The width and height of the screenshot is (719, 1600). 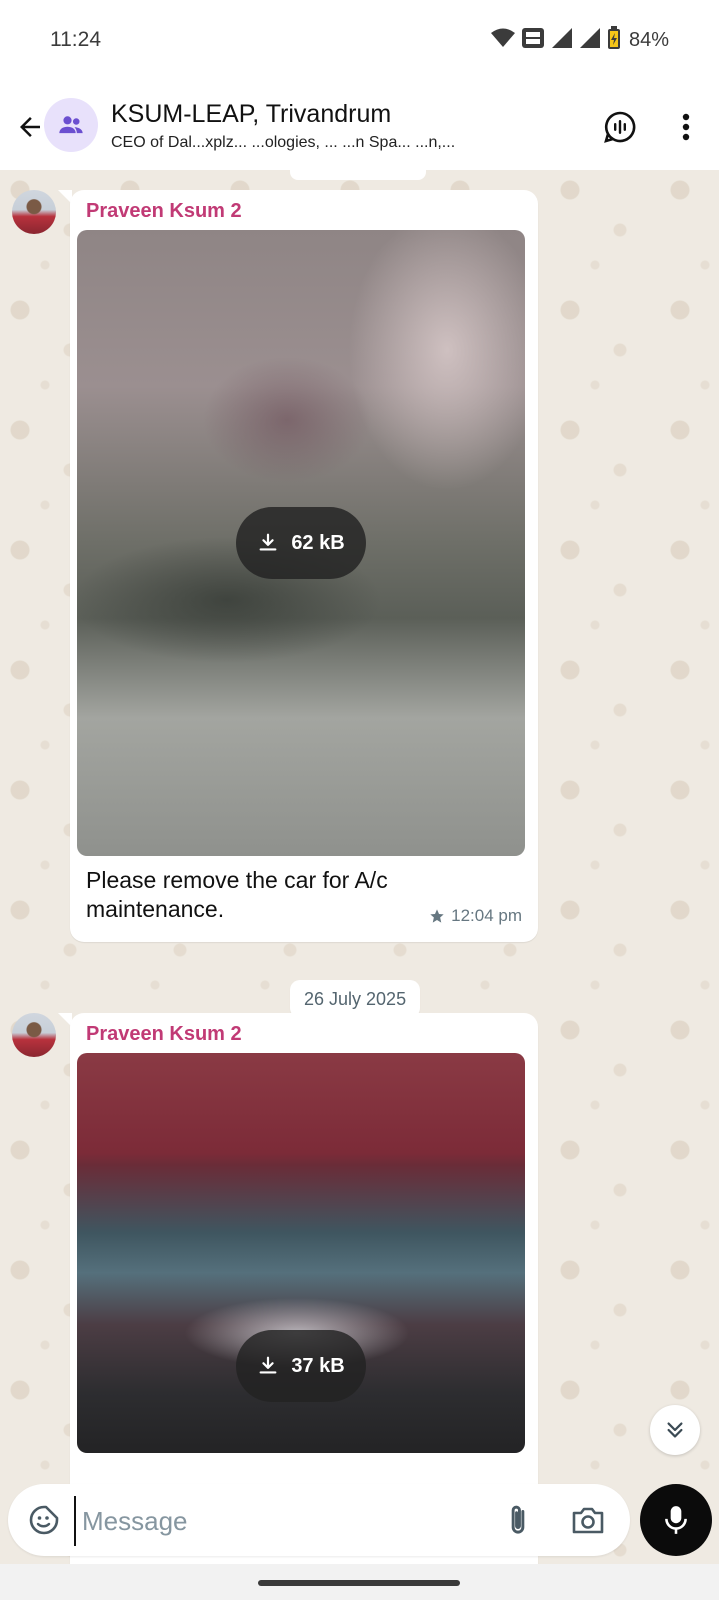 What do you see at coordinates (318, 1365) in the screenshot?
I see `media-size: 37 kB` at bounding box center [318, 1365].